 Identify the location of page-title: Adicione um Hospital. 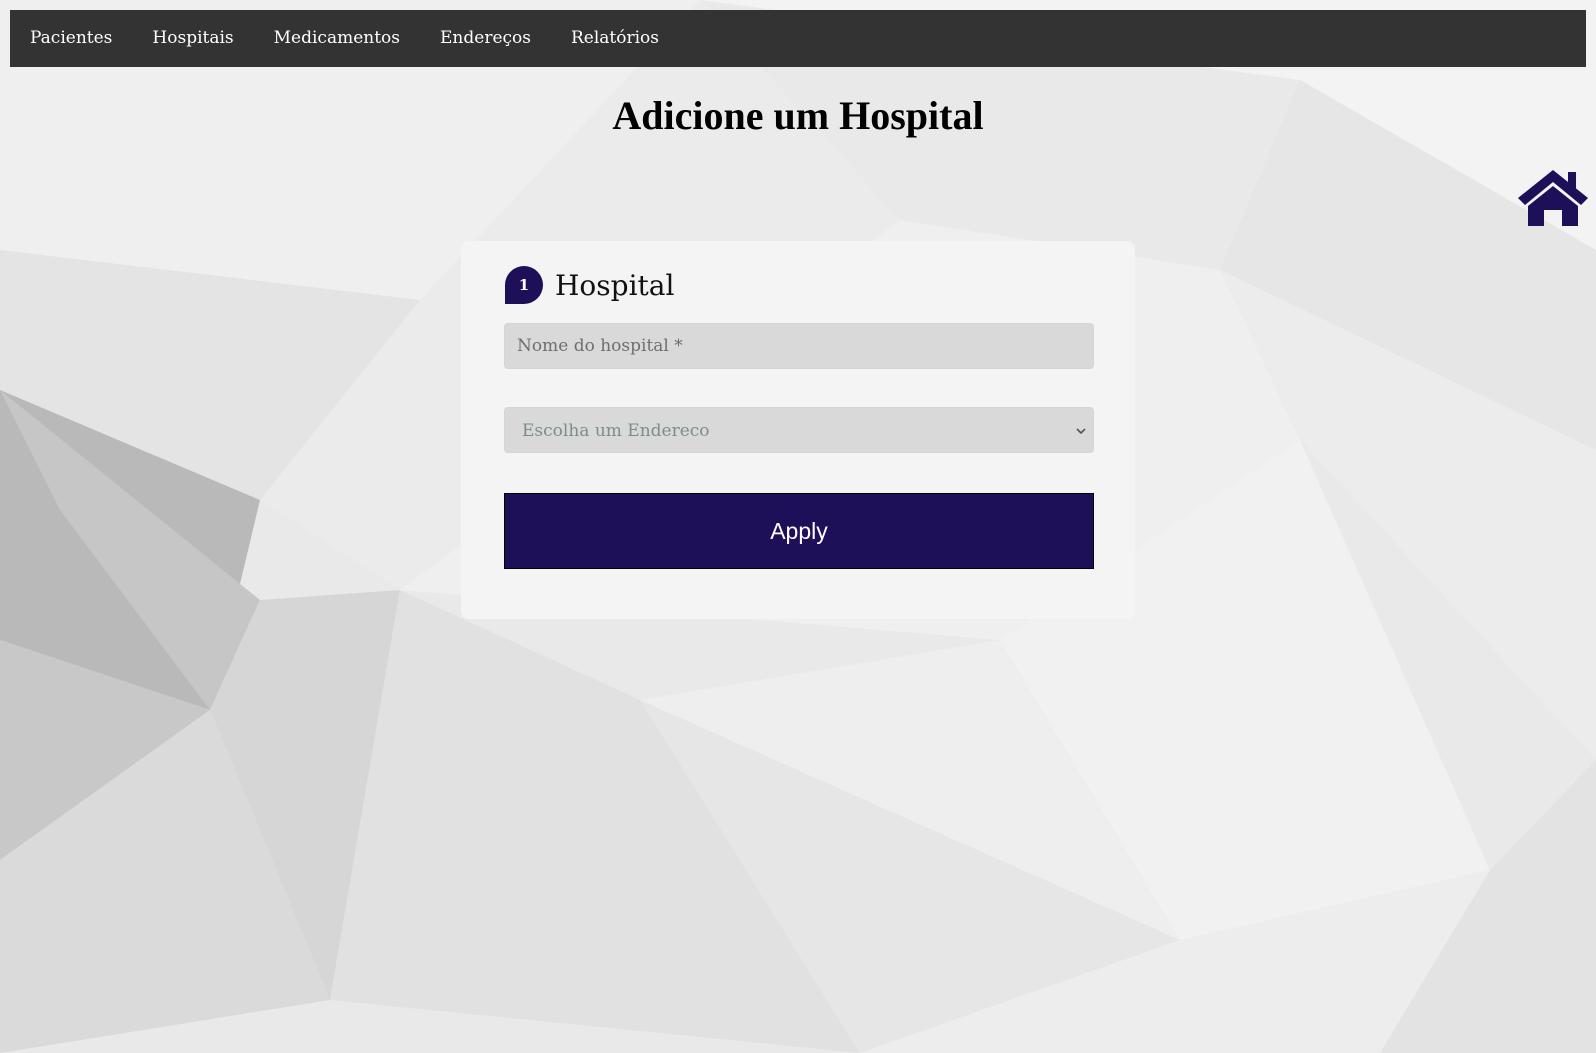
(798, 115).